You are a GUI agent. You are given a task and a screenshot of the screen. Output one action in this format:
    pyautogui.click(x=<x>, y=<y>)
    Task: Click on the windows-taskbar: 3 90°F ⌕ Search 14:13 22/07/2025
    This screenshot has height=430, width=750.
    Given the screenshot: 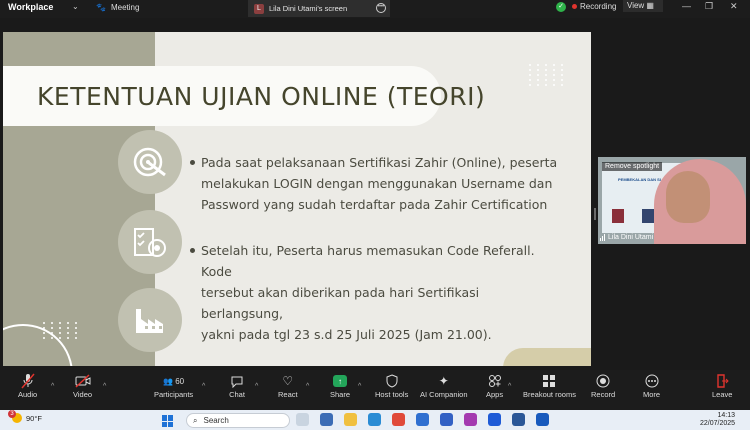 What is the action you would take?
    pyautogui.click(x=375, y=420)
    